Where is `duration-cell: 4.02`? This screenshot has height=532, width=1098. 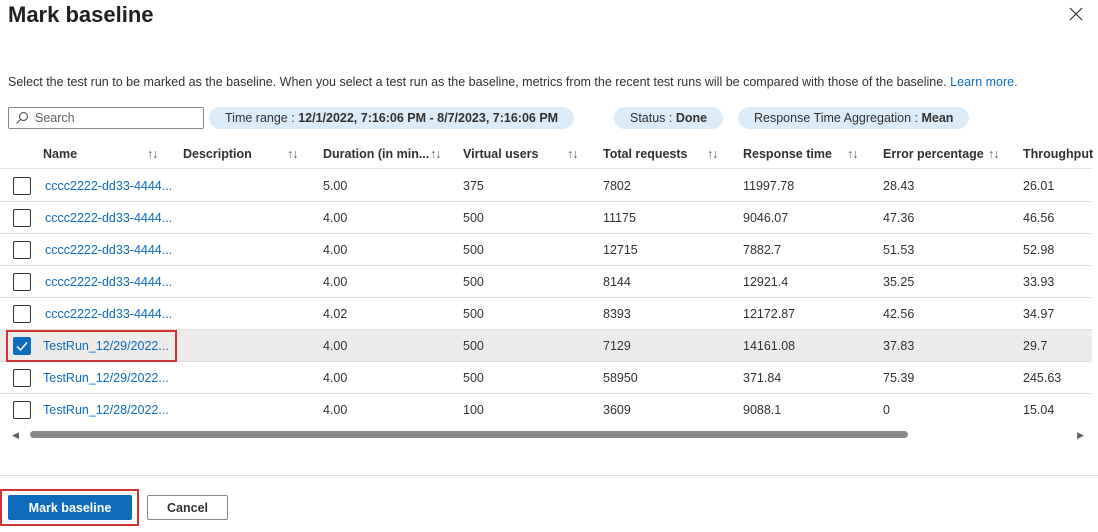 duration-cell: 4.02 is located at coordinates (335, 314).